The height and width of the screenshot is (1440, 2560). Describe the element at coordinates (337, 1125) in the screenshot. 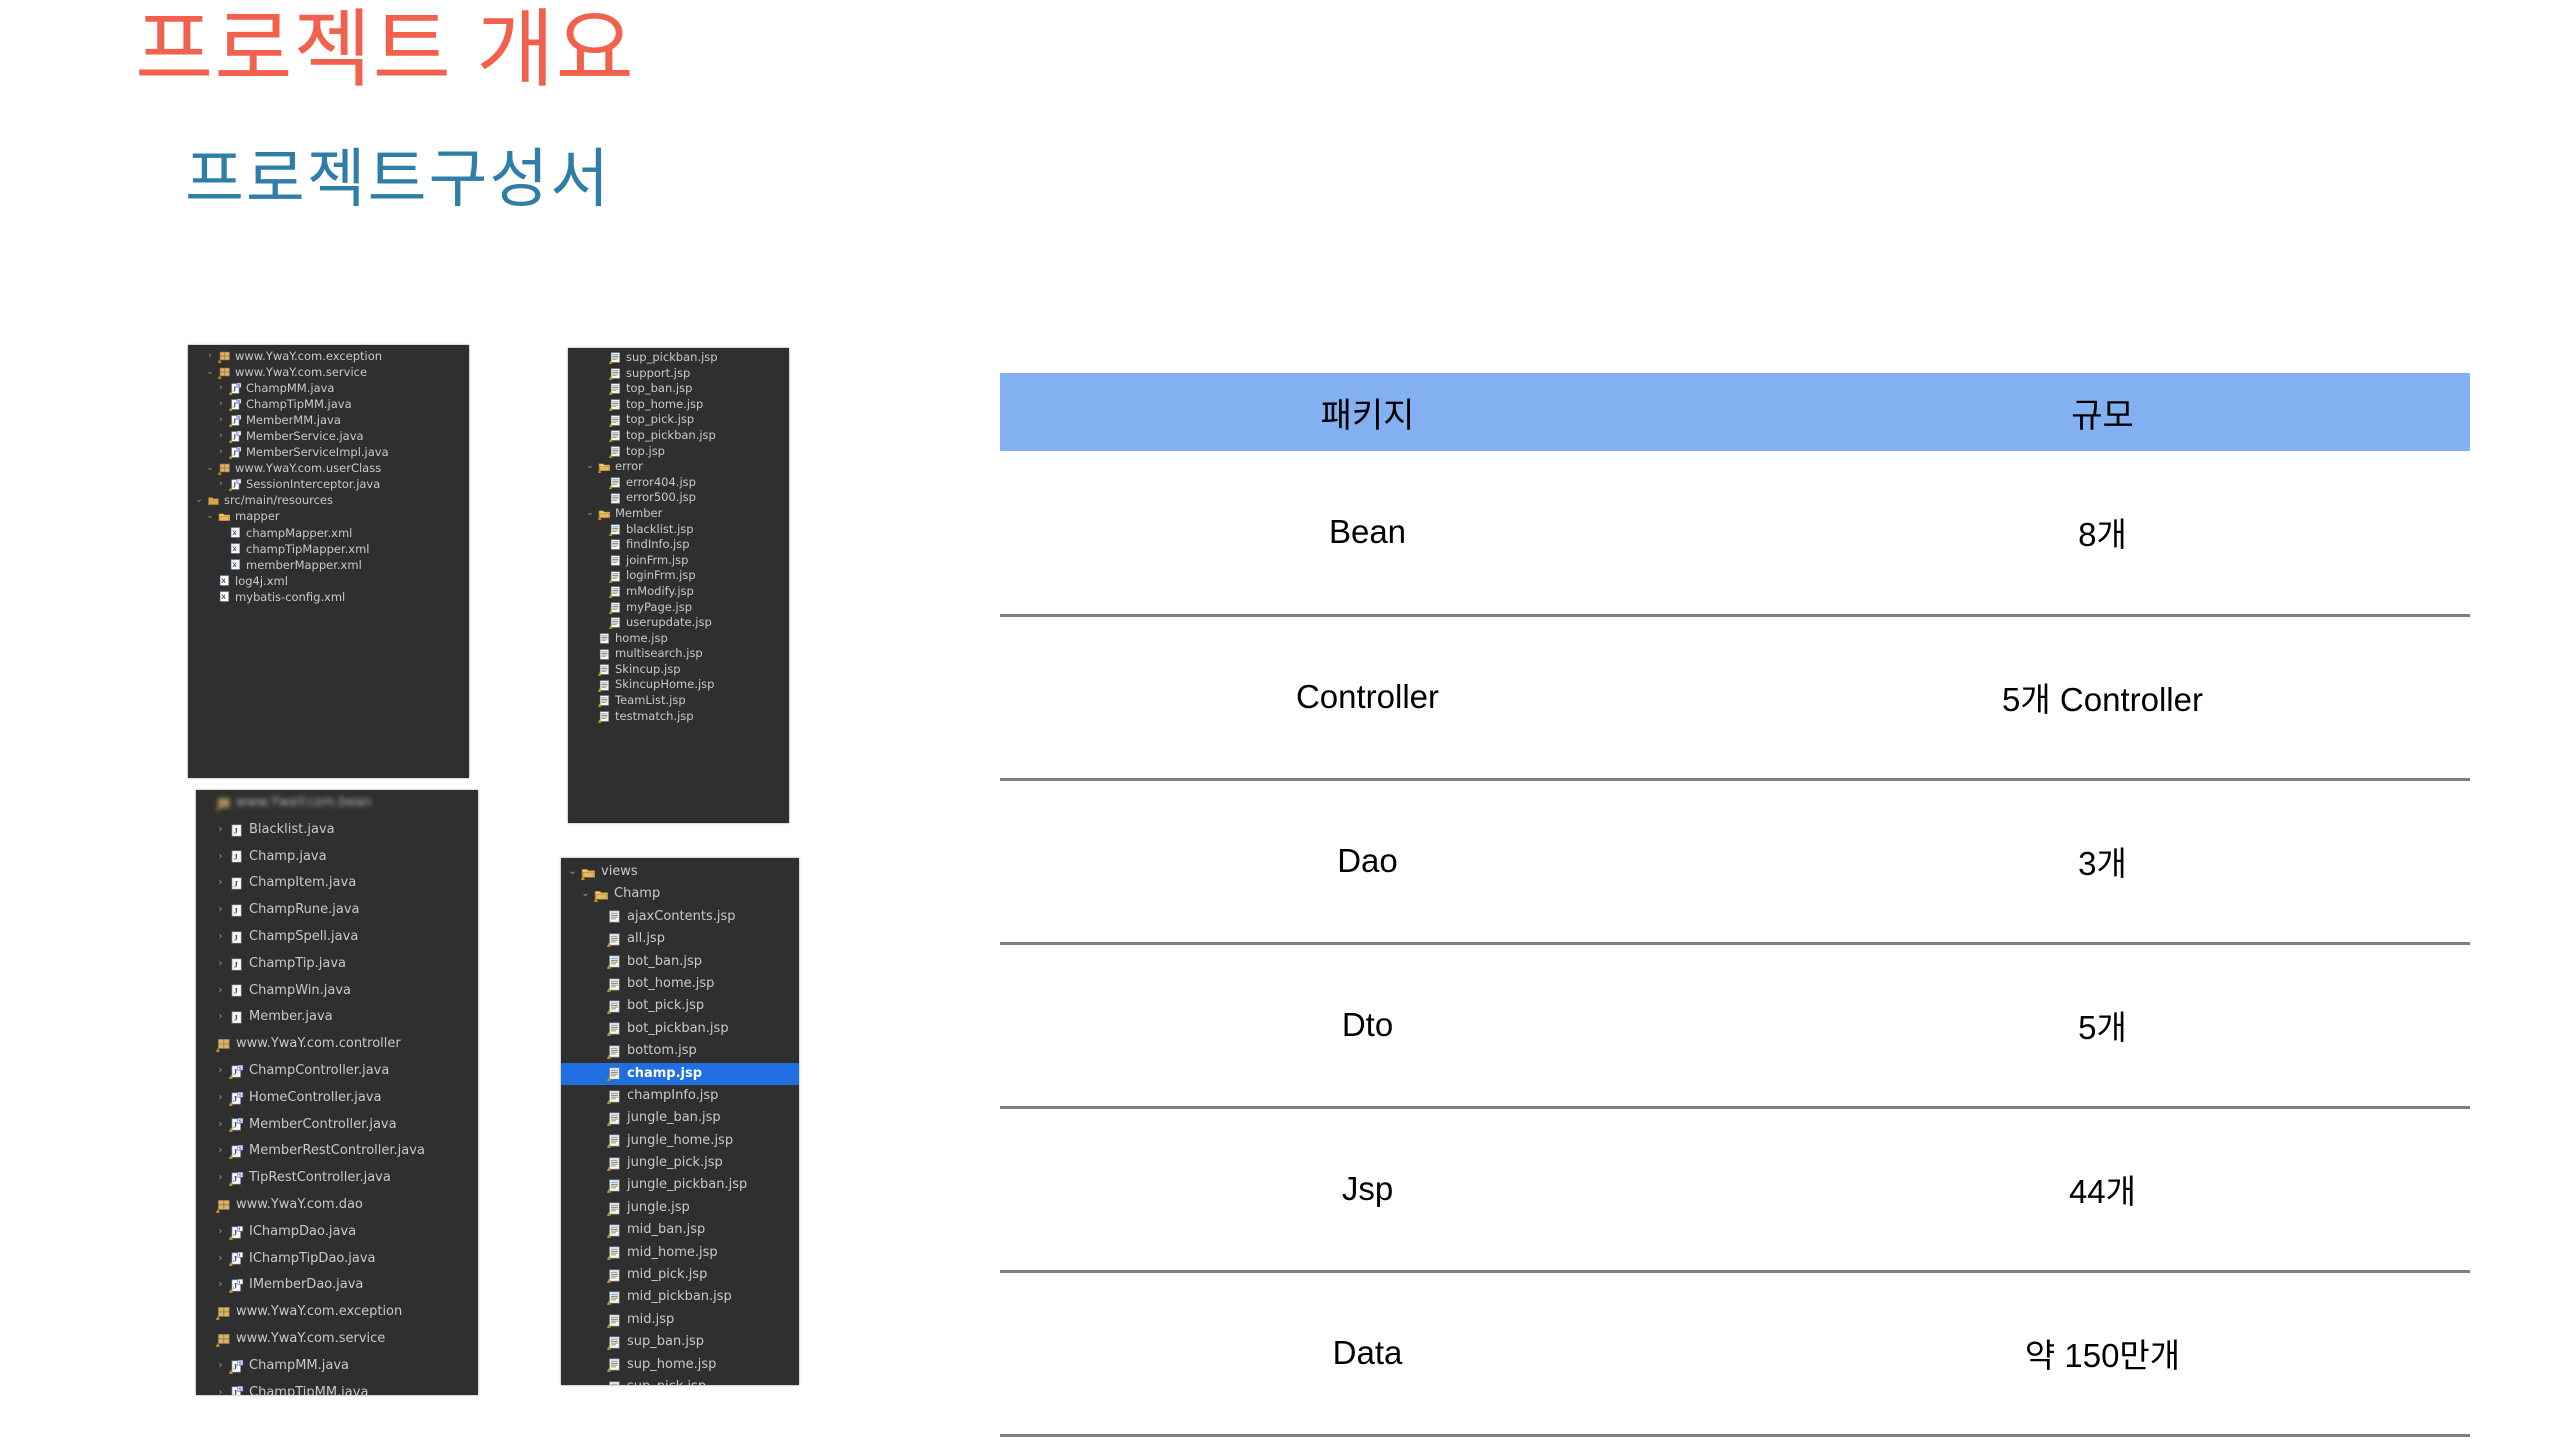

I see `tree-row: › J S MemberController.java` at that location.